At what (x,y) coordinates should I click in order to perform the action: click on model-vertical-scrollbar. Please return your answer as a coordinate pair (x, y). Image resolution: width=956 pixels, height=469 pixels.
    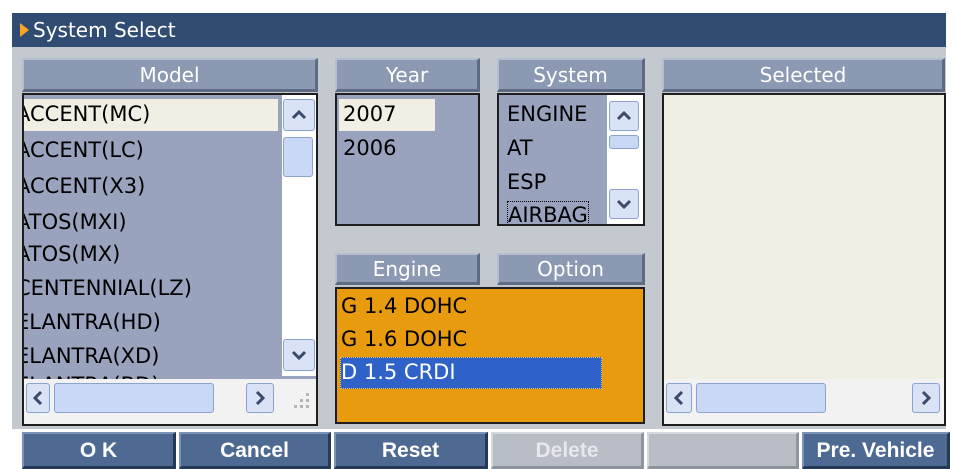
    Looking at the image, I should click on (299, 235).